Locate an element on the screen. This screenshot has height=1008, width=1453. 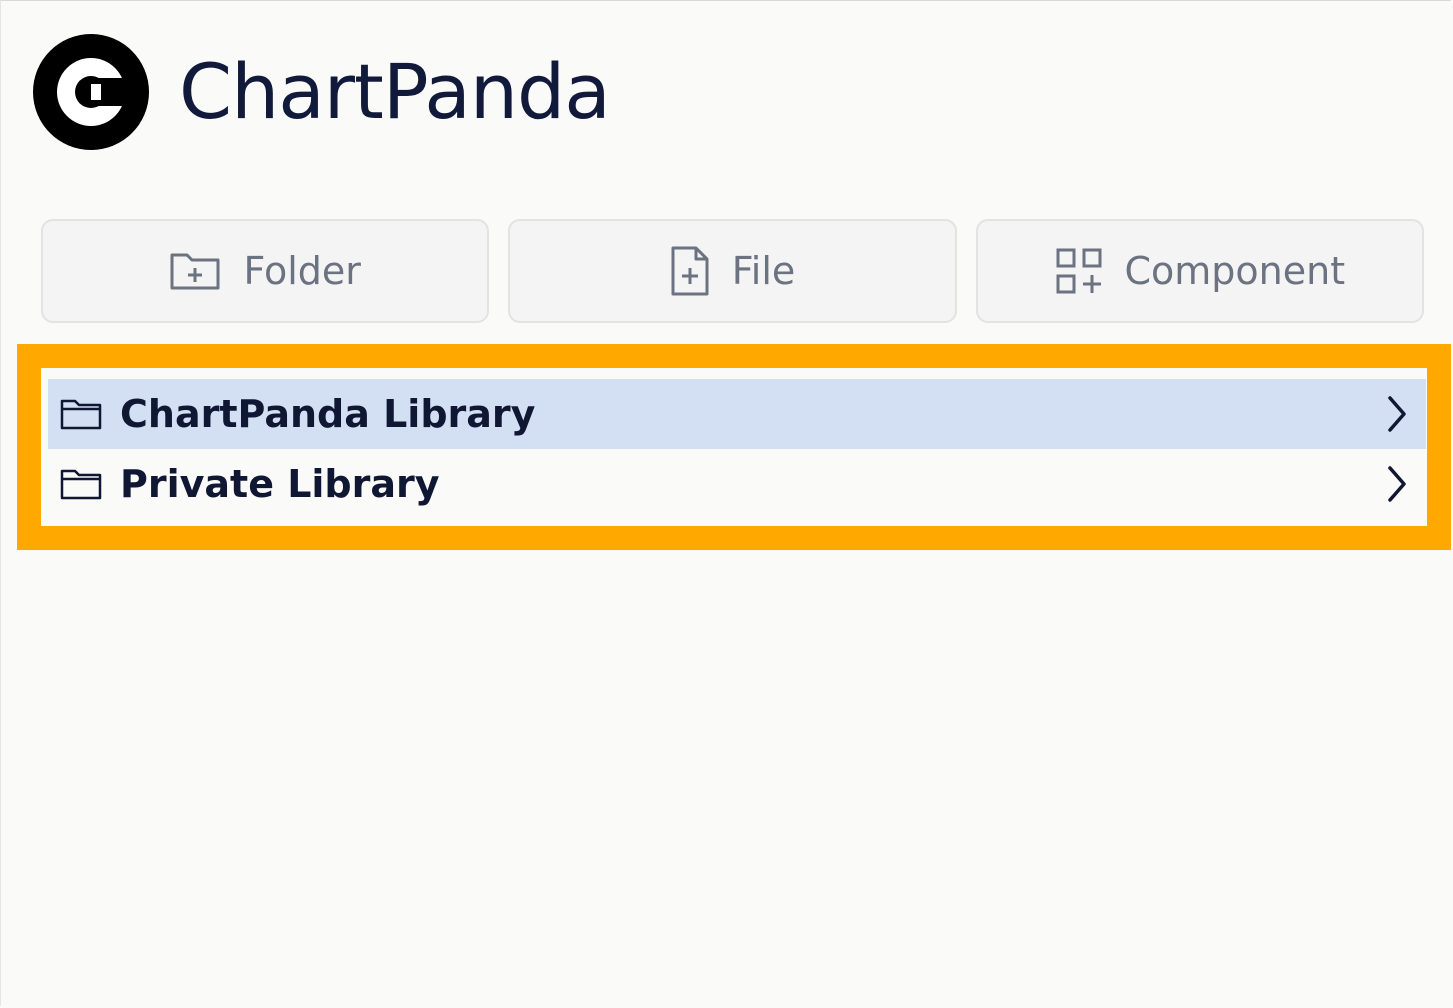
library-tree: ChartPanda Library Private Library is located at coordinates (737, 449).